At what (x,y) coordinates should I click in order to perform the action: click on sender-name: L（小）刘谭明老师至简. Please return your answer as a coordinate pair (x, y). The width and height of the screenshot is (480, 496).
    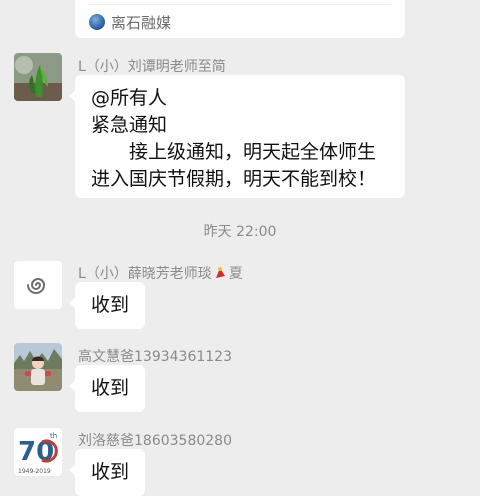
    Looking at the image, I should click on (152, 67).